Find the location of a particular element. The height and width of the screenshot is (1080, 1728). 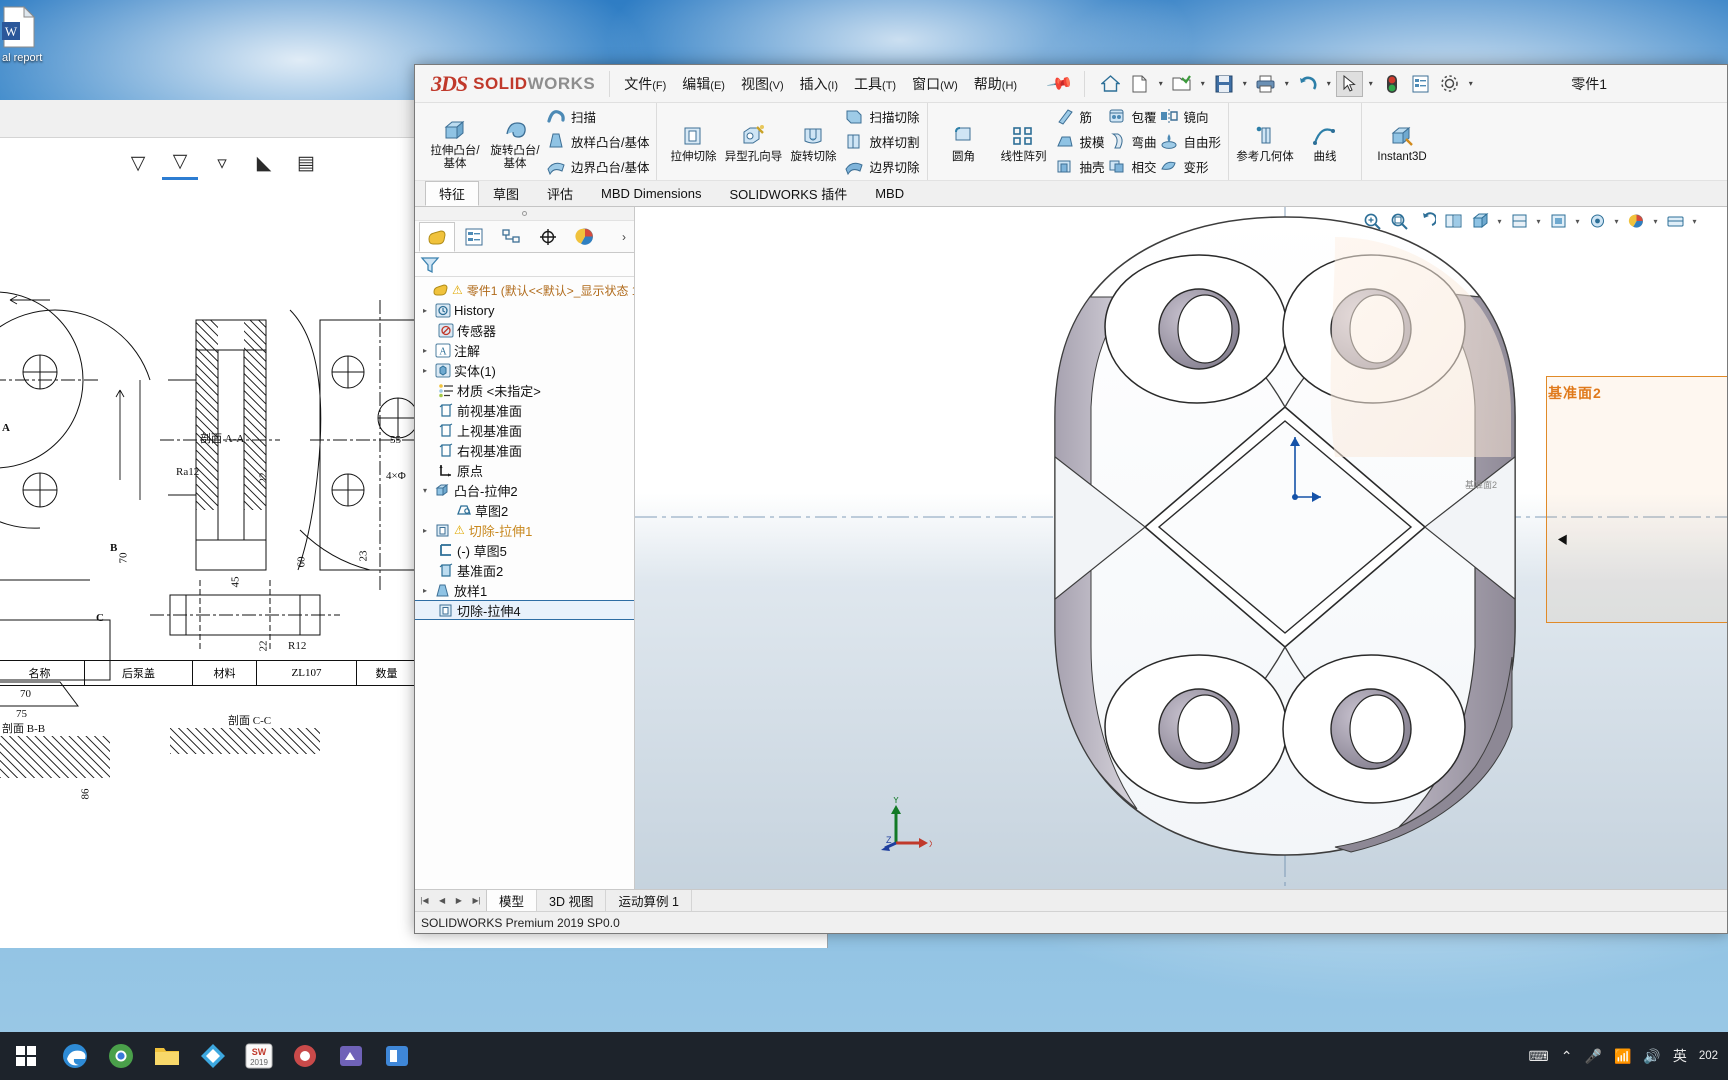

scroll-prev-icon: ◀ is located at coordinates (442, 900).